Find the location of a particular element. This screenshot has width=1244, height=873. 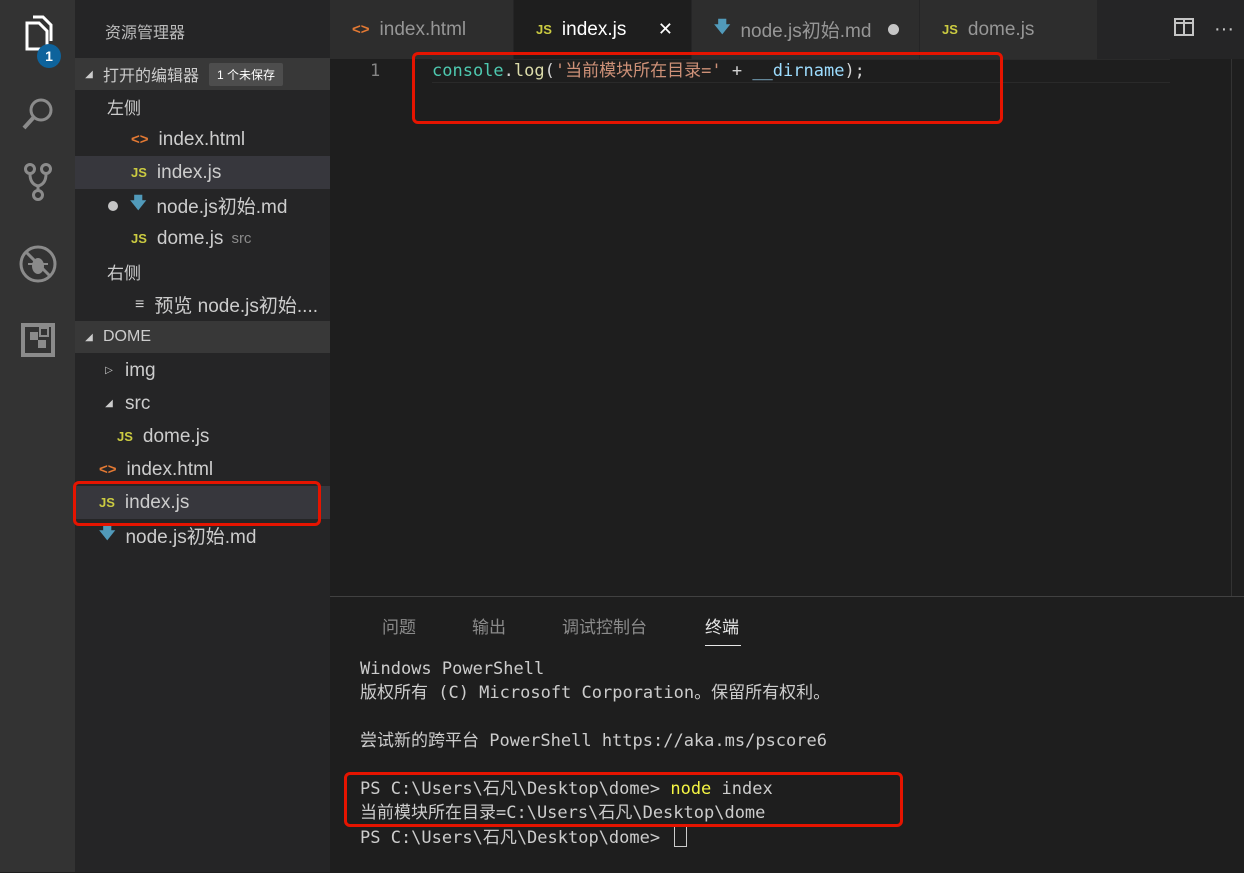

tab-problems: 问题 is located at coordinates (399, 625).